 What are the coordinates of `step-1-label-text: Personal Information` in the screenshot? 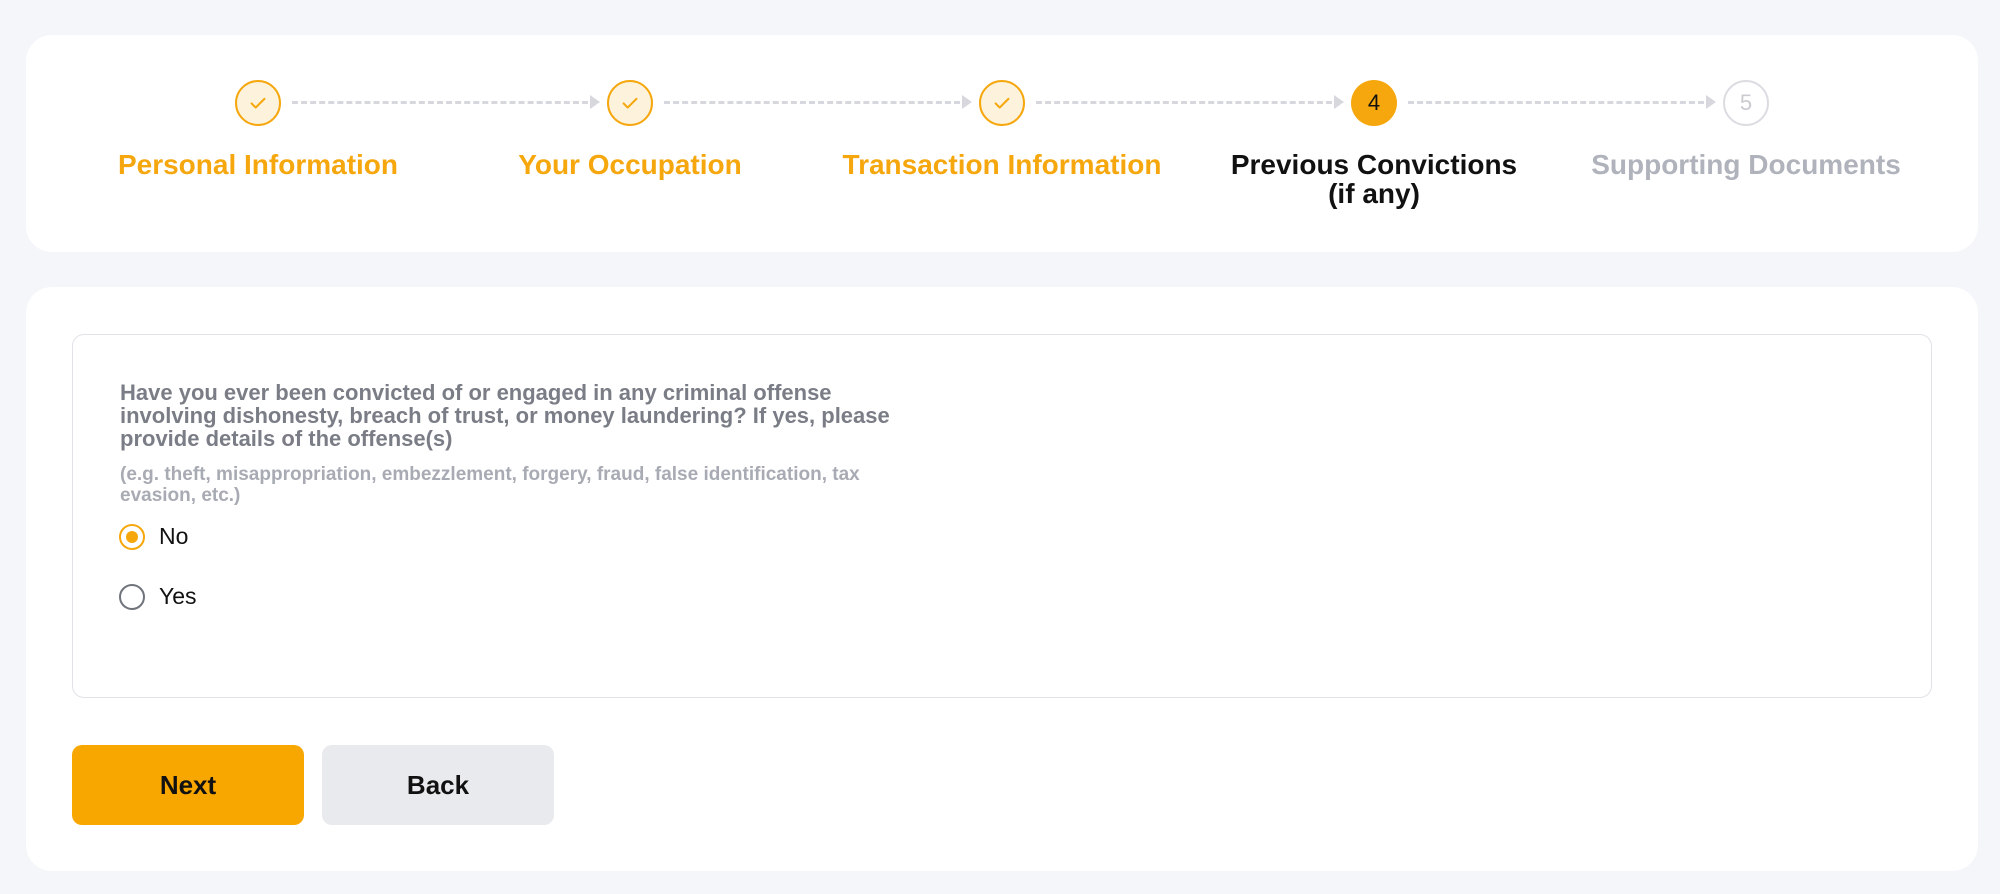 It's located at (258, 164).